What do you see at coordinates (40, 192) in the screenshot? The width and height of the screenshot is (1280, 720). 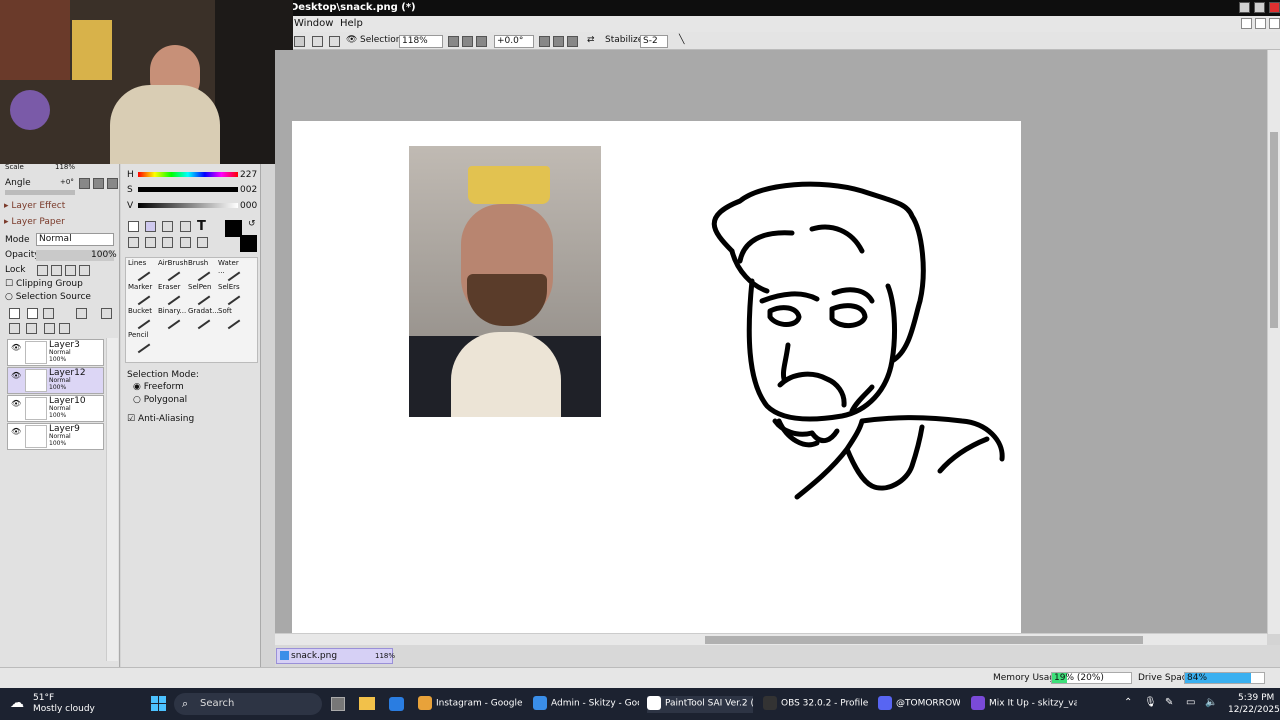 I see `angle-slider` at bounding box center [40, 192].